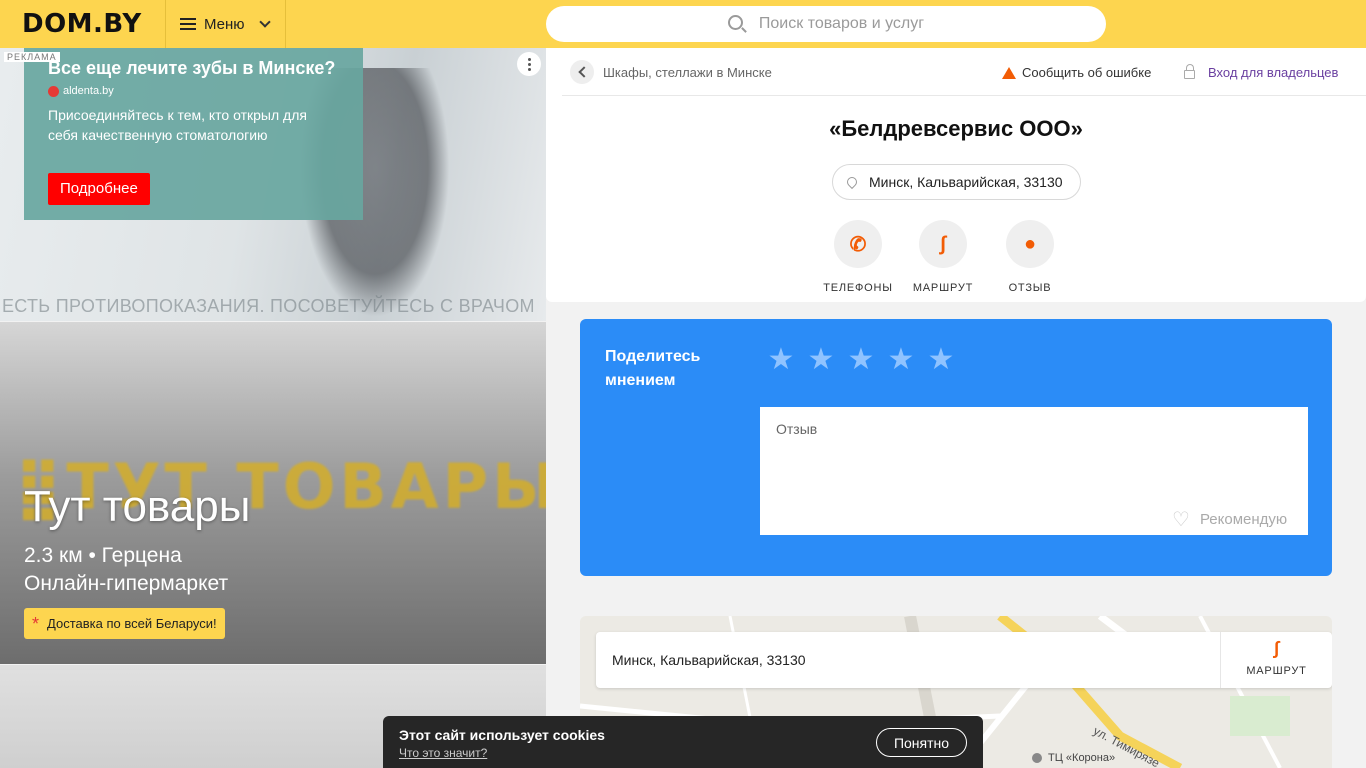 The image size is (1366, 768). Describe the element at coordinates (781, 360) in the screenshot. I see `star-1-icon: ★` at that location.